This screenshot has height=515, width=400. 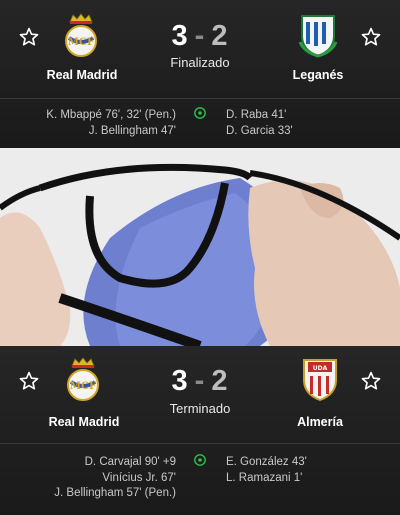 What do you see at coordinates (320, 422) in the screenshot?
I see `match2-away-team: Almería` at bounding box center [320, 422].